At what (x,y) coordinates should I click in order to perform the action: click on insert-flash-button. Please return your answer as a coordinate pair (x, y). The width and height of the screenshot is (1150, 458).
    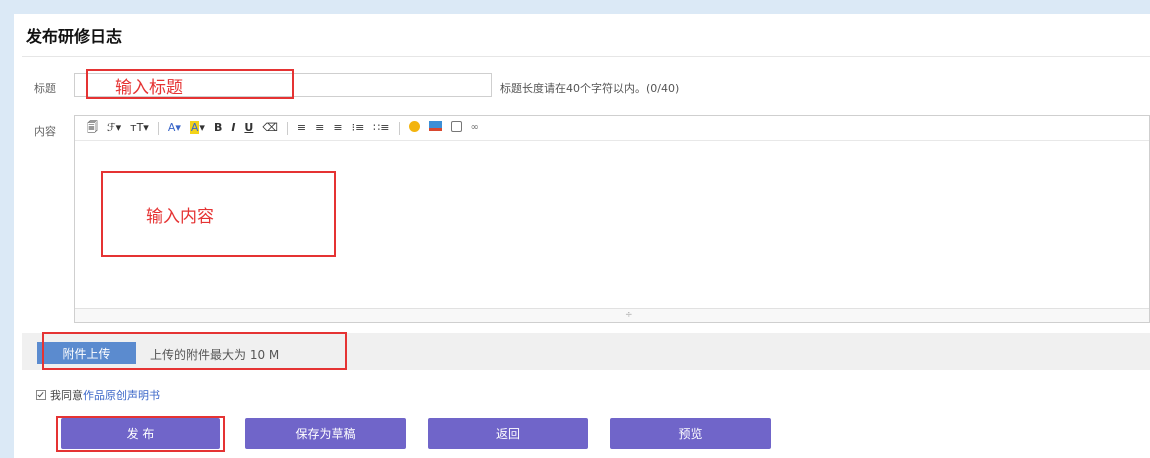
    Looking at the image, I should click on (456, 128).